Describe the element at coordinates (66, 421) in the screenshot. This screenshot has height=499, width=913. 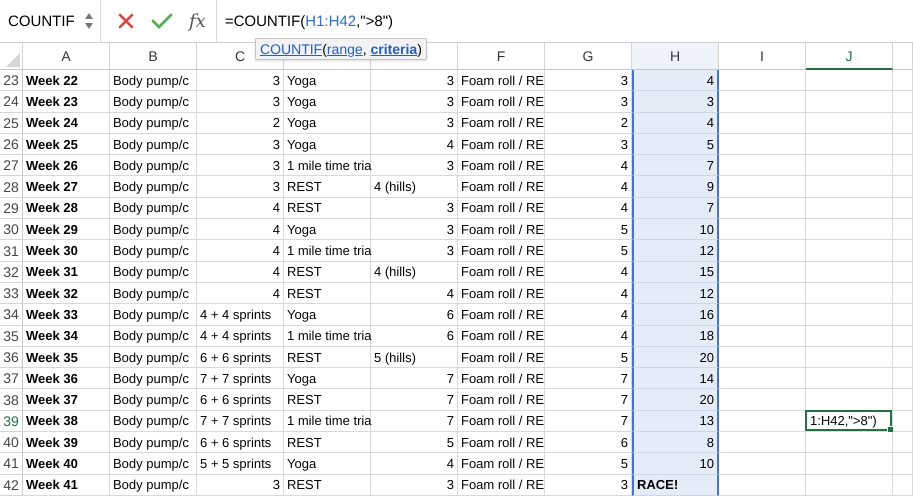
I see `table-cell: Week 38` at that location.